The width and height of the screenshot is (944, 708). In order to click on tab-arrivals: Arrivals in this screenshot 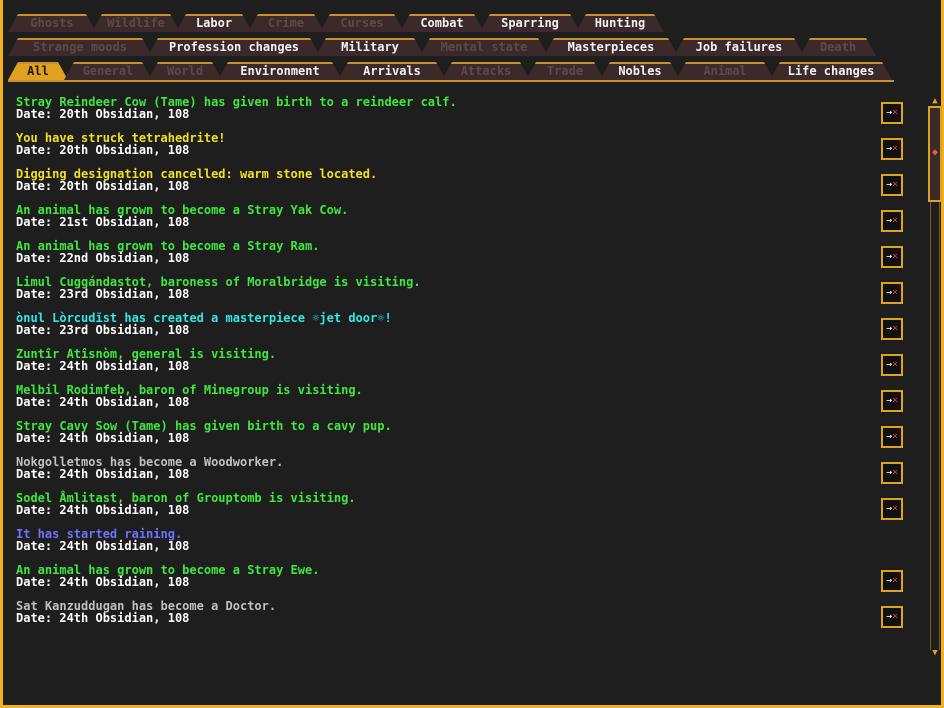, I will do `click(392, 71)`.